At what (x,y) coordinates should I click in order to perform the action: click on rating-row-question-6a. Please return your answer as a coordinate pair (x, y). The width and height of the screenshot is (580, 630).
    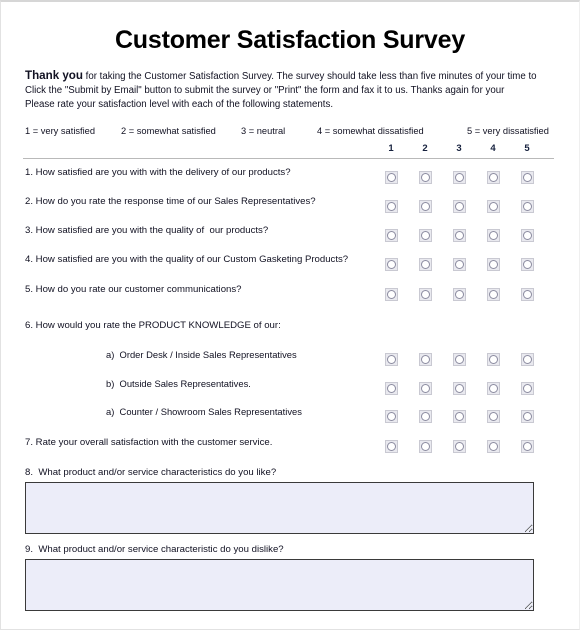
    Looking at the image, I should click on (290, 360).